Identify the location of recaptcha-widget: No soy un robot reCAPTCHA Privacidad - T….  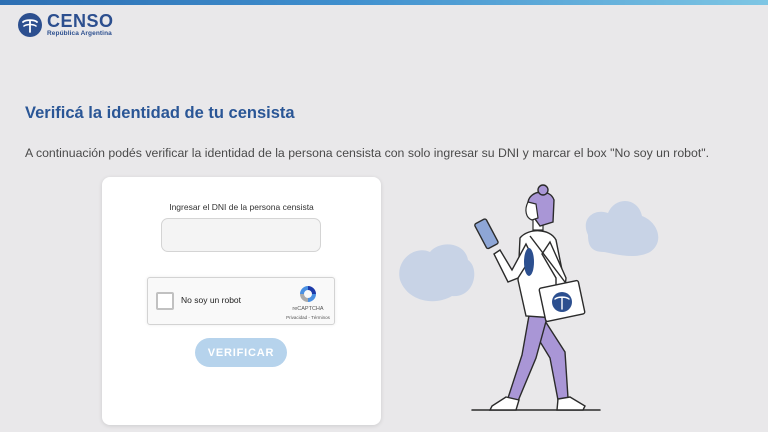
(241, 301).